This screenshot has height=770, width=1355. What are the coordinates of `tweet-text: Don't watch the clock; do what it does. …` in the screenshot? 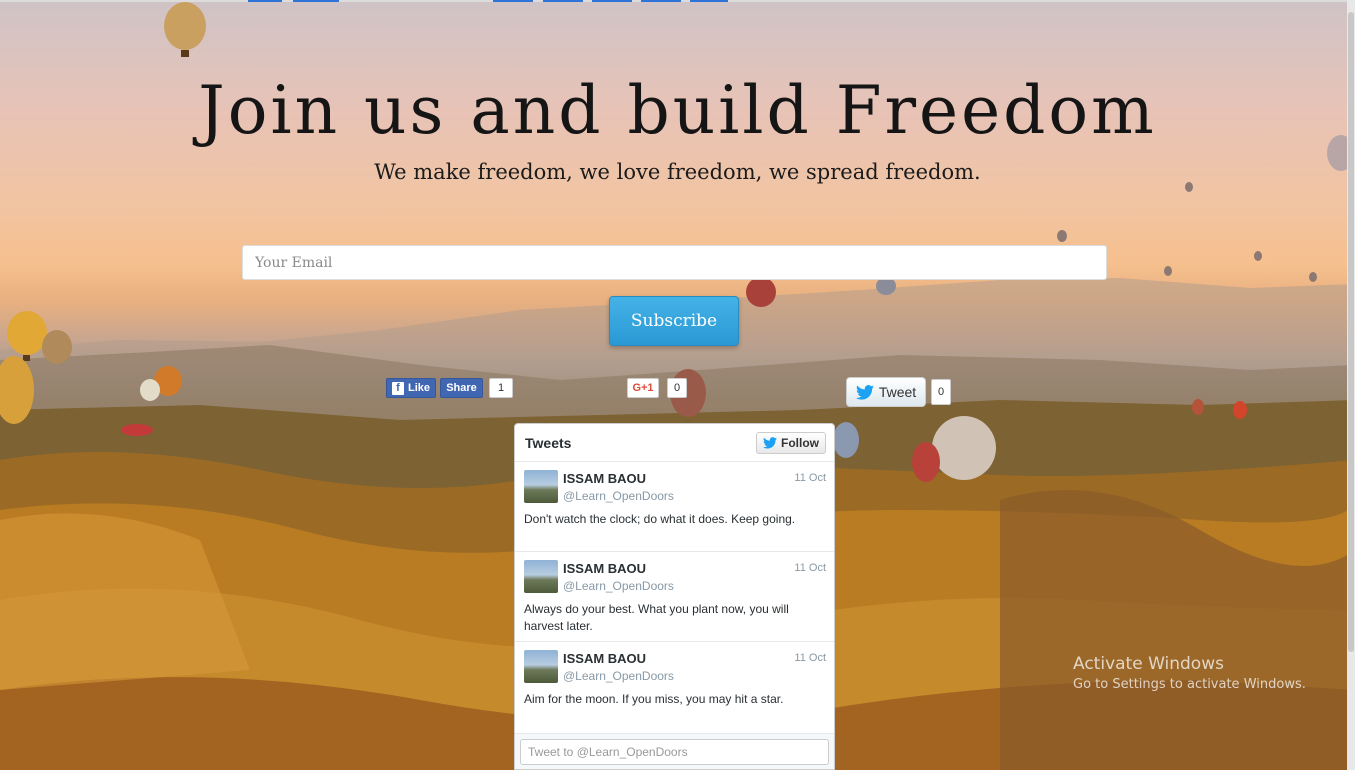 It's located at (660, 519).